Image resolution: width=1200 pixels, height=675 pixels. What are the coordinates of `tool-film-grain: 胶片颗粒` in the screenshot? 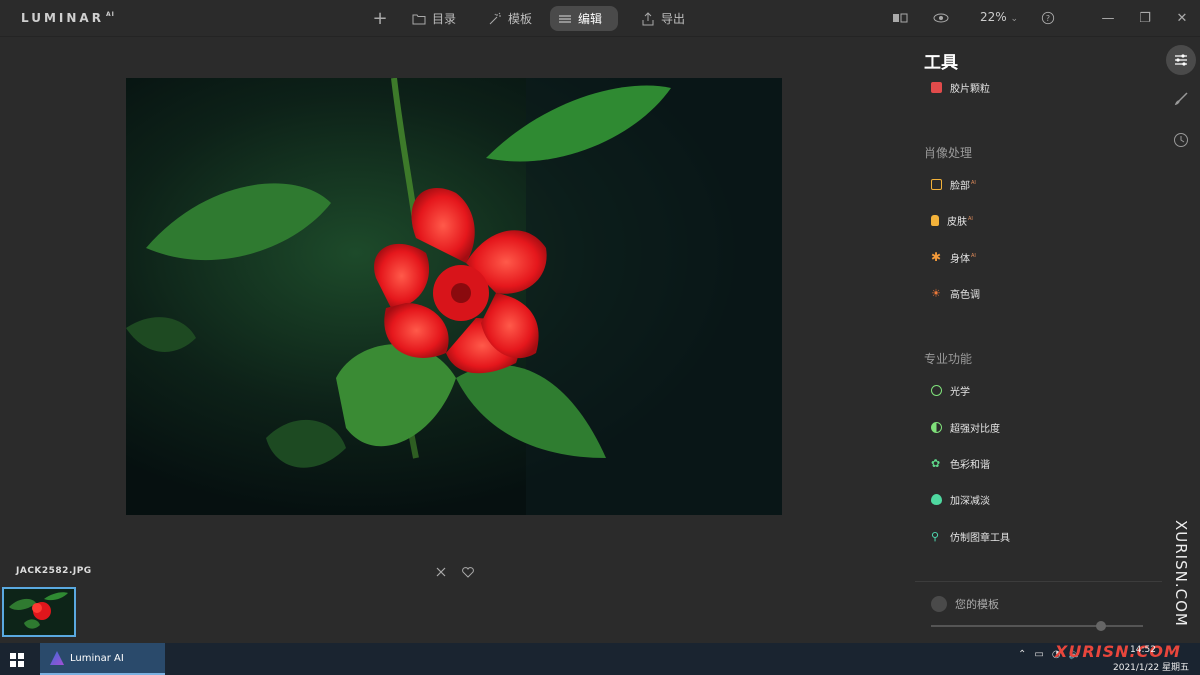 It's located at (960, 87).